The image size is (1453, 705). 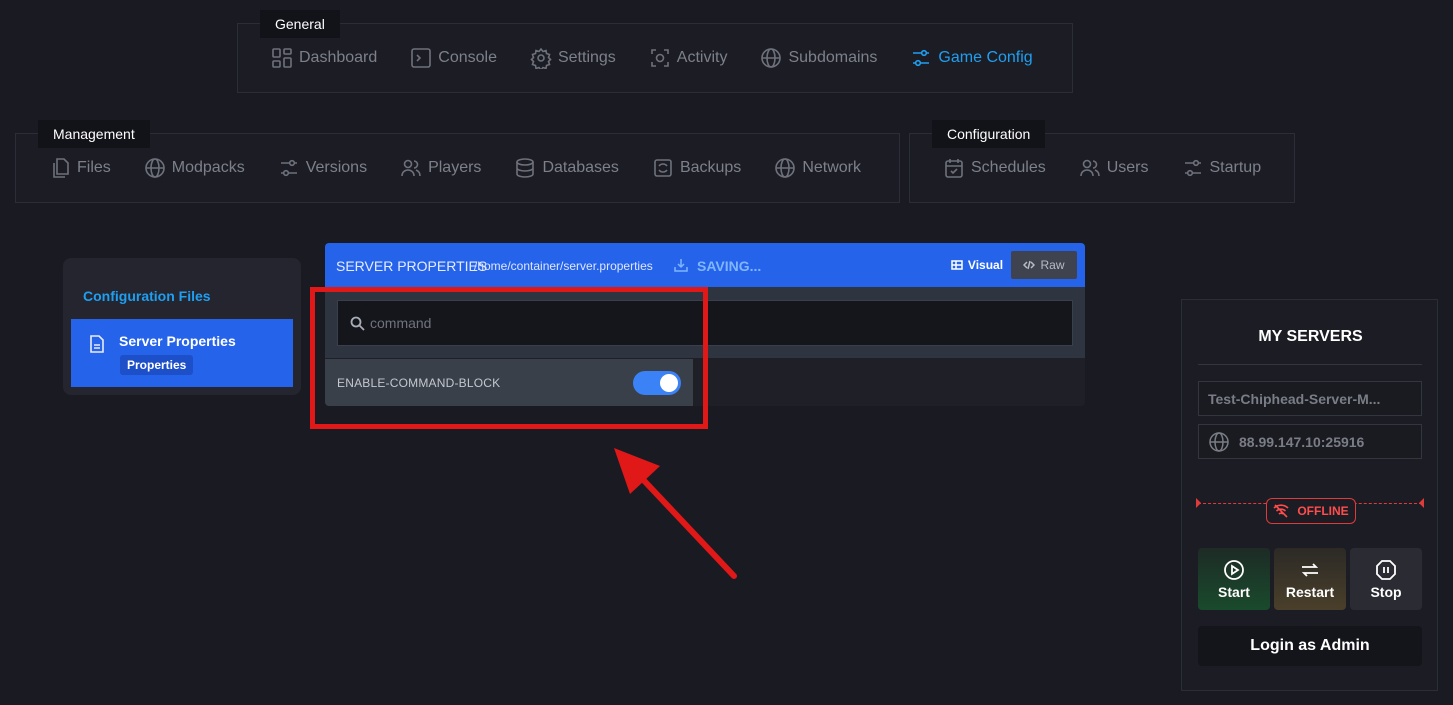 What do you see at coordinates (659, 58) in the screenshot?
I see `activity-icon` at bounding box center [659, 58].